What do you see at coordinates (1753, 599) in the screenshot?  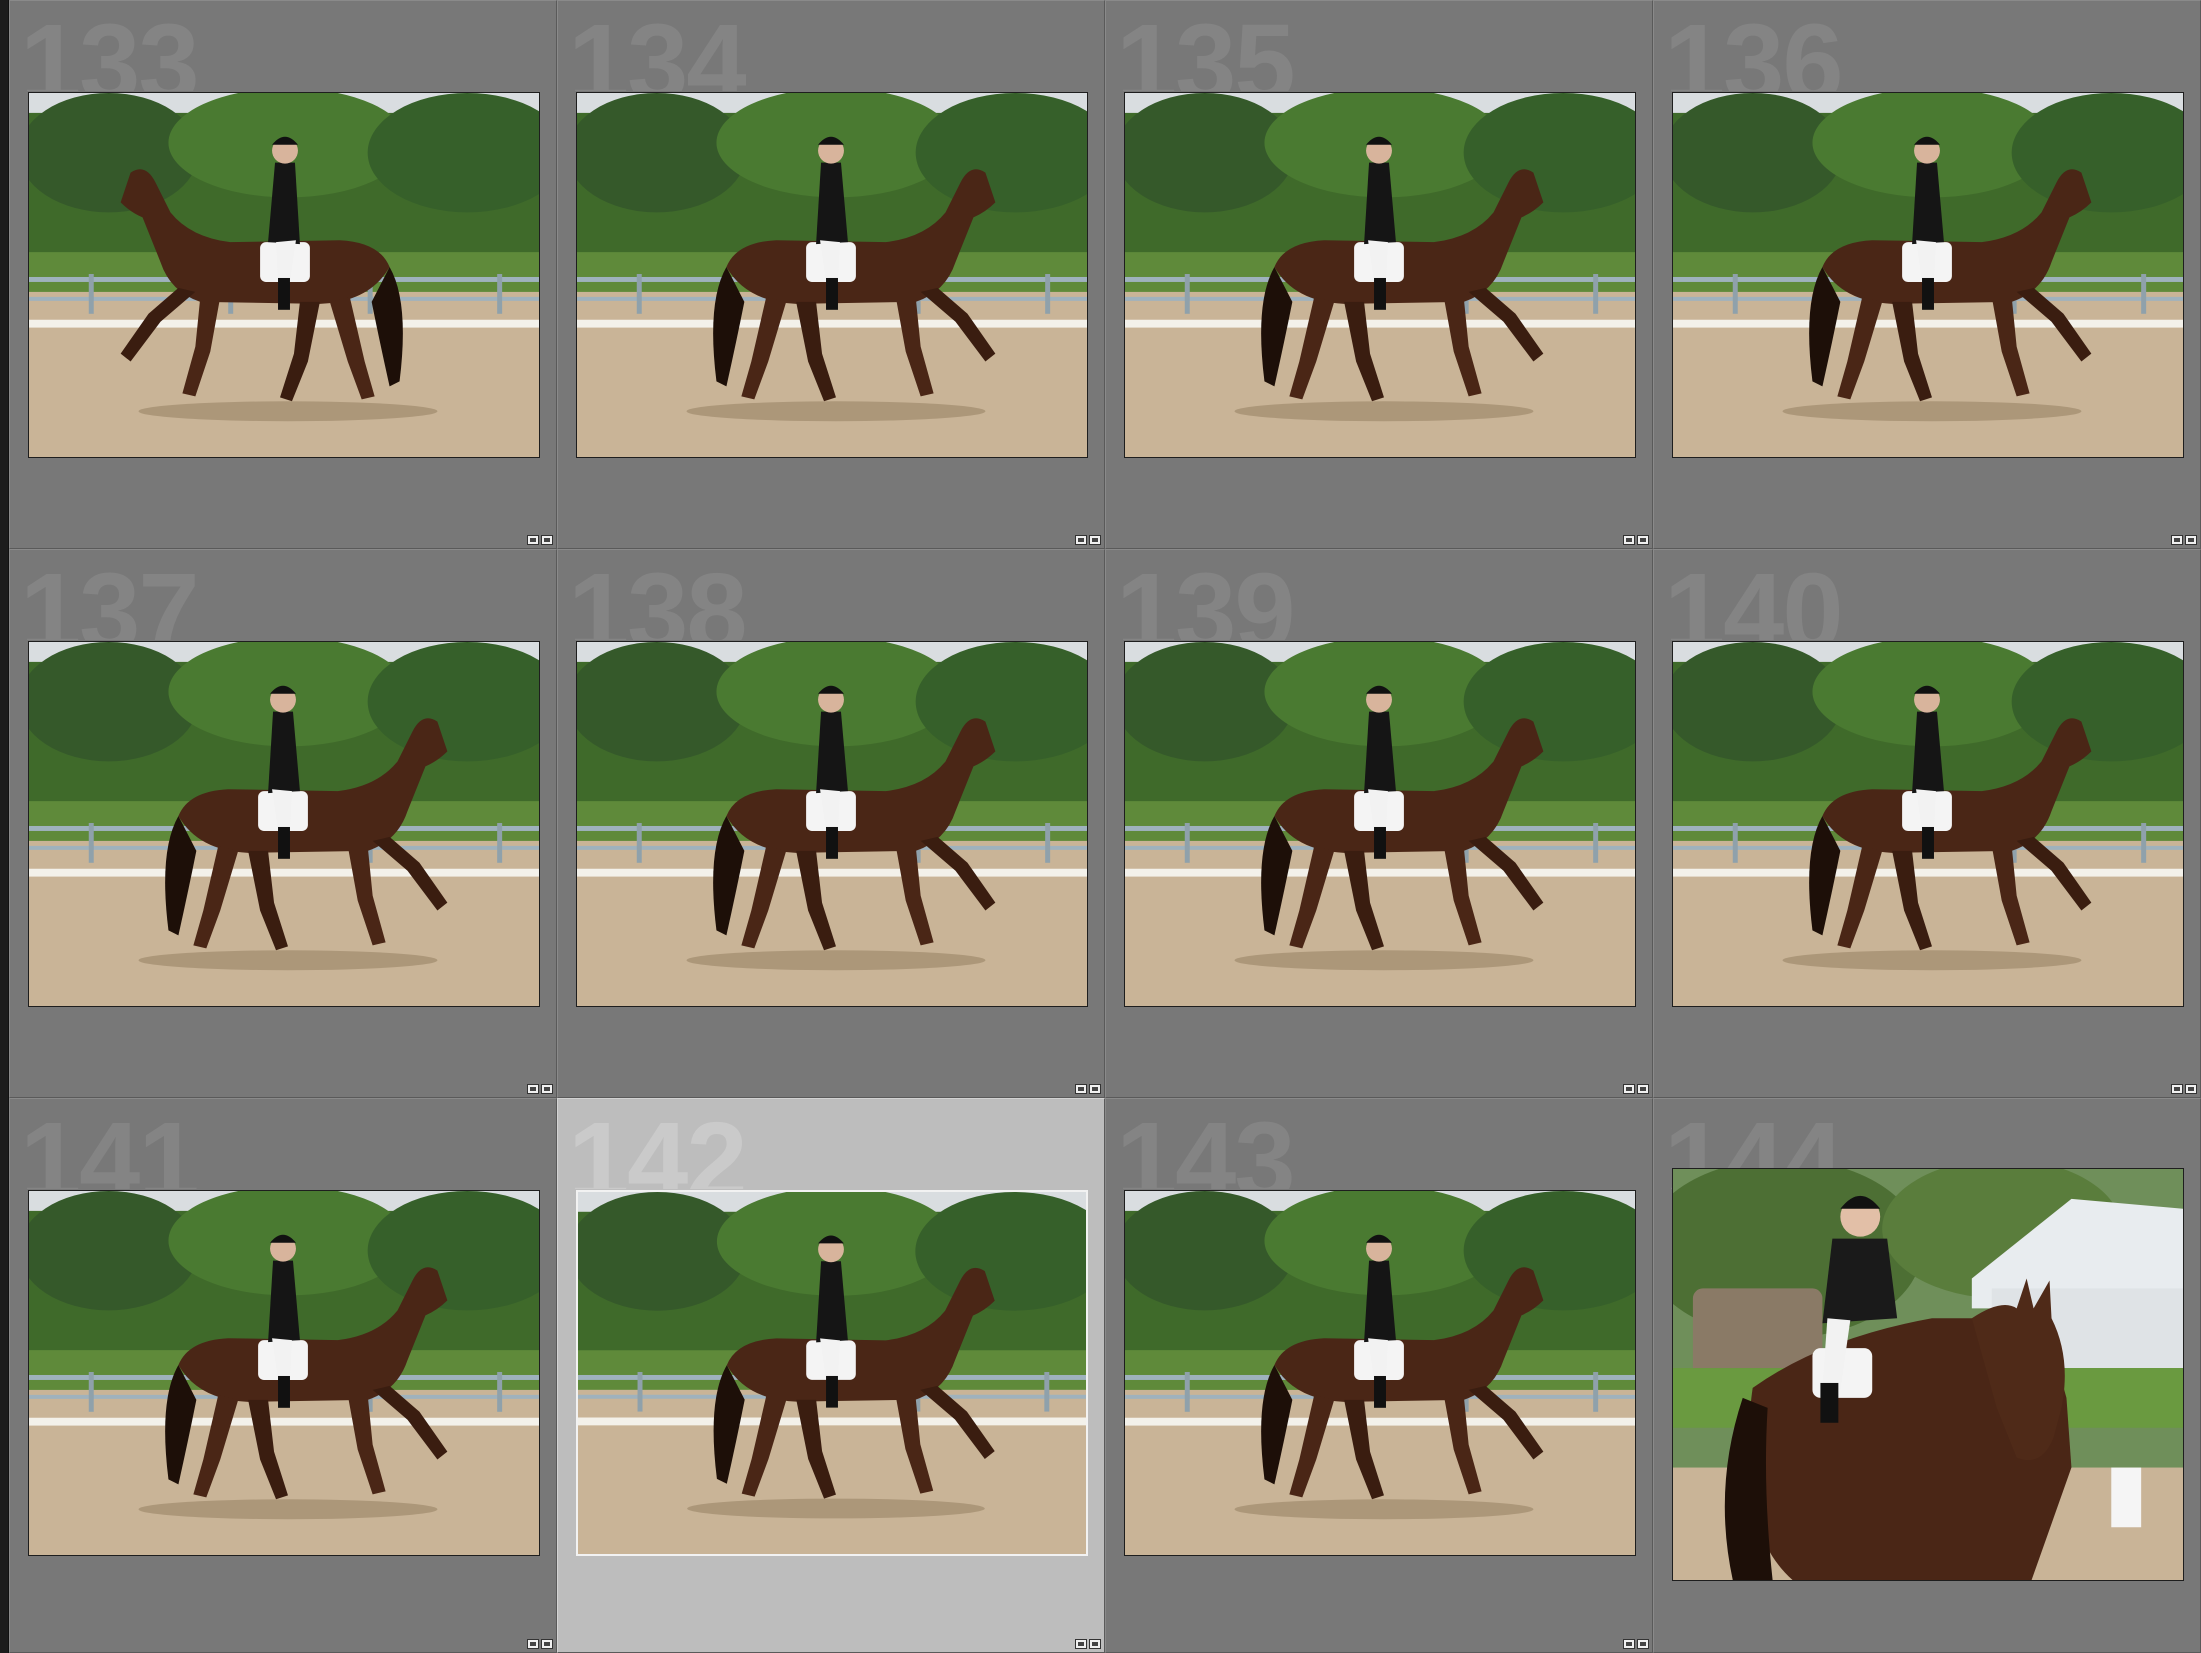 I see `cell-index-number: 140` at bounding box center [1753, 599].